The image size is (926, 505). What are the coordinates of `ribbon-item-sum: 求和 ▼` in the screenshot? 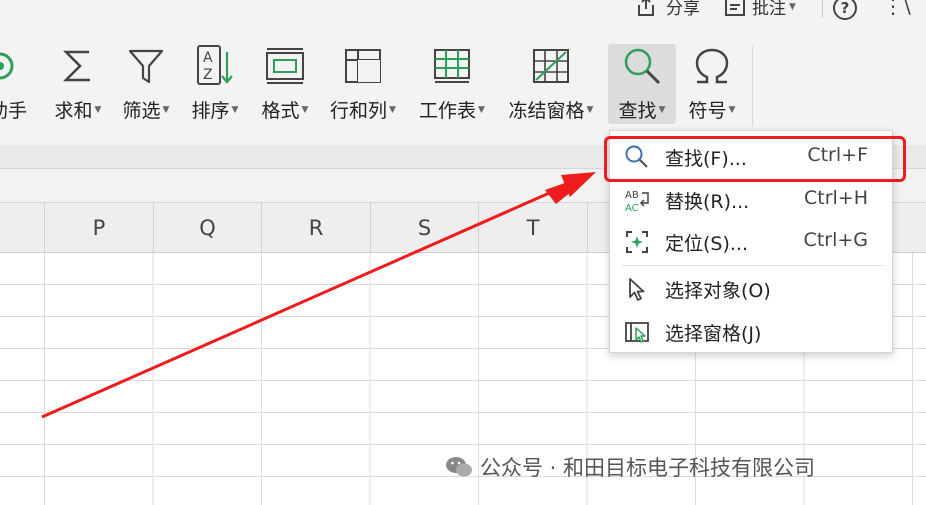 It's located at (78, 84).